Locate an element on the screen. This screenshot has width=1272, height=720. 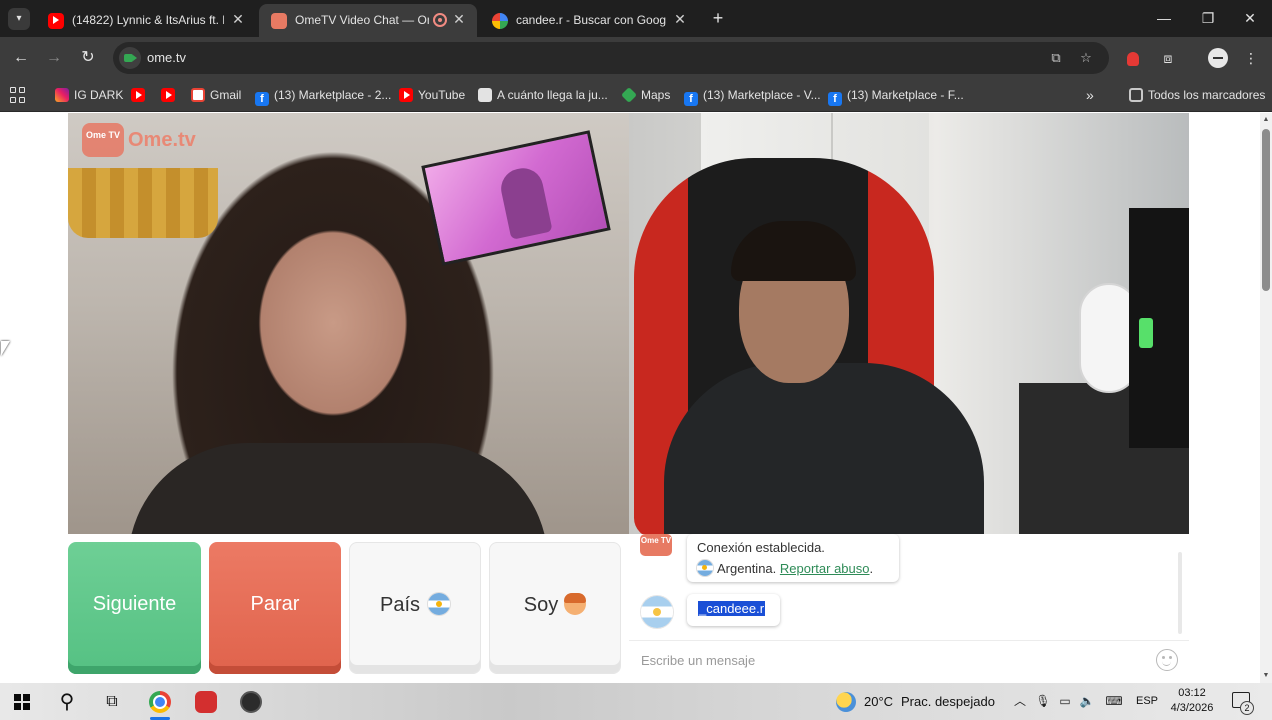
bookmark-gmail: Gmail is located at coordinates (216, 95).